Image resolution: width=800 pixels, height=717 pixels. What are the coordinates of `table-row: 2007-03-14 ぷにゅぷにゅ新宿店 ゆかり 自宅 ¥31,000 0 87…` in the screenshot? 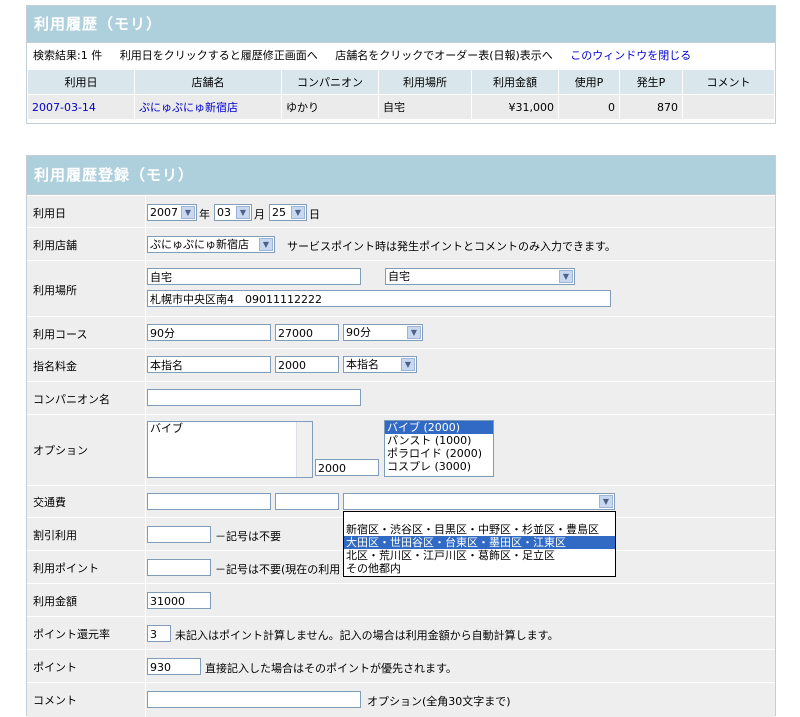 It's located at (401, 107).